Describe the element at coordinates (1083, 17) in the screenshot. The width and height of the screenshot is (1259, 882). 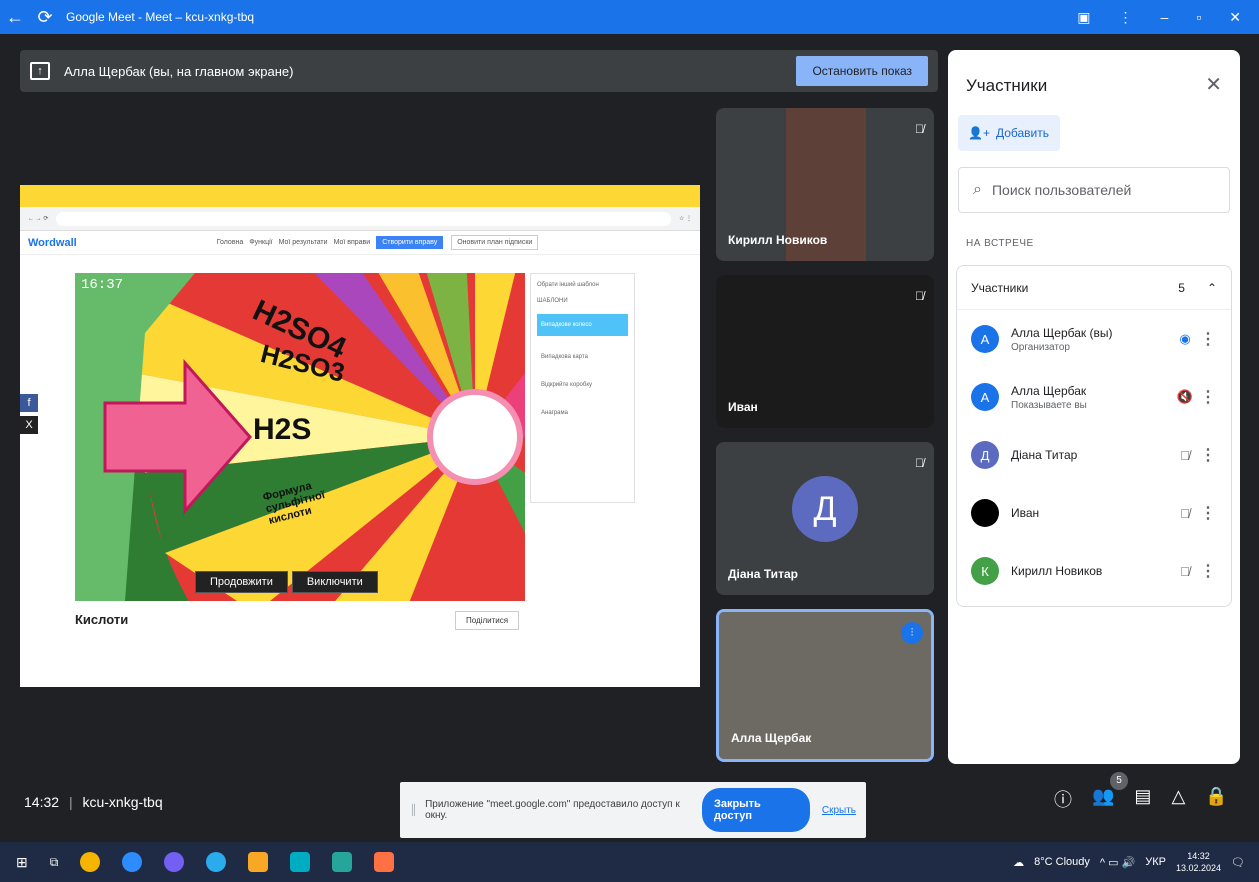
I see `cast-icon: ▣` at that location.